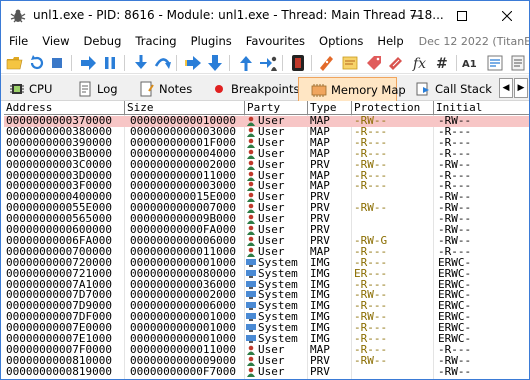 The height and width of the screenshot is (380, 530). What do you see at coordinates (39, 89) in the screenshot?
I see `tab-cpu: CPU` at bounding box center [39, 89].